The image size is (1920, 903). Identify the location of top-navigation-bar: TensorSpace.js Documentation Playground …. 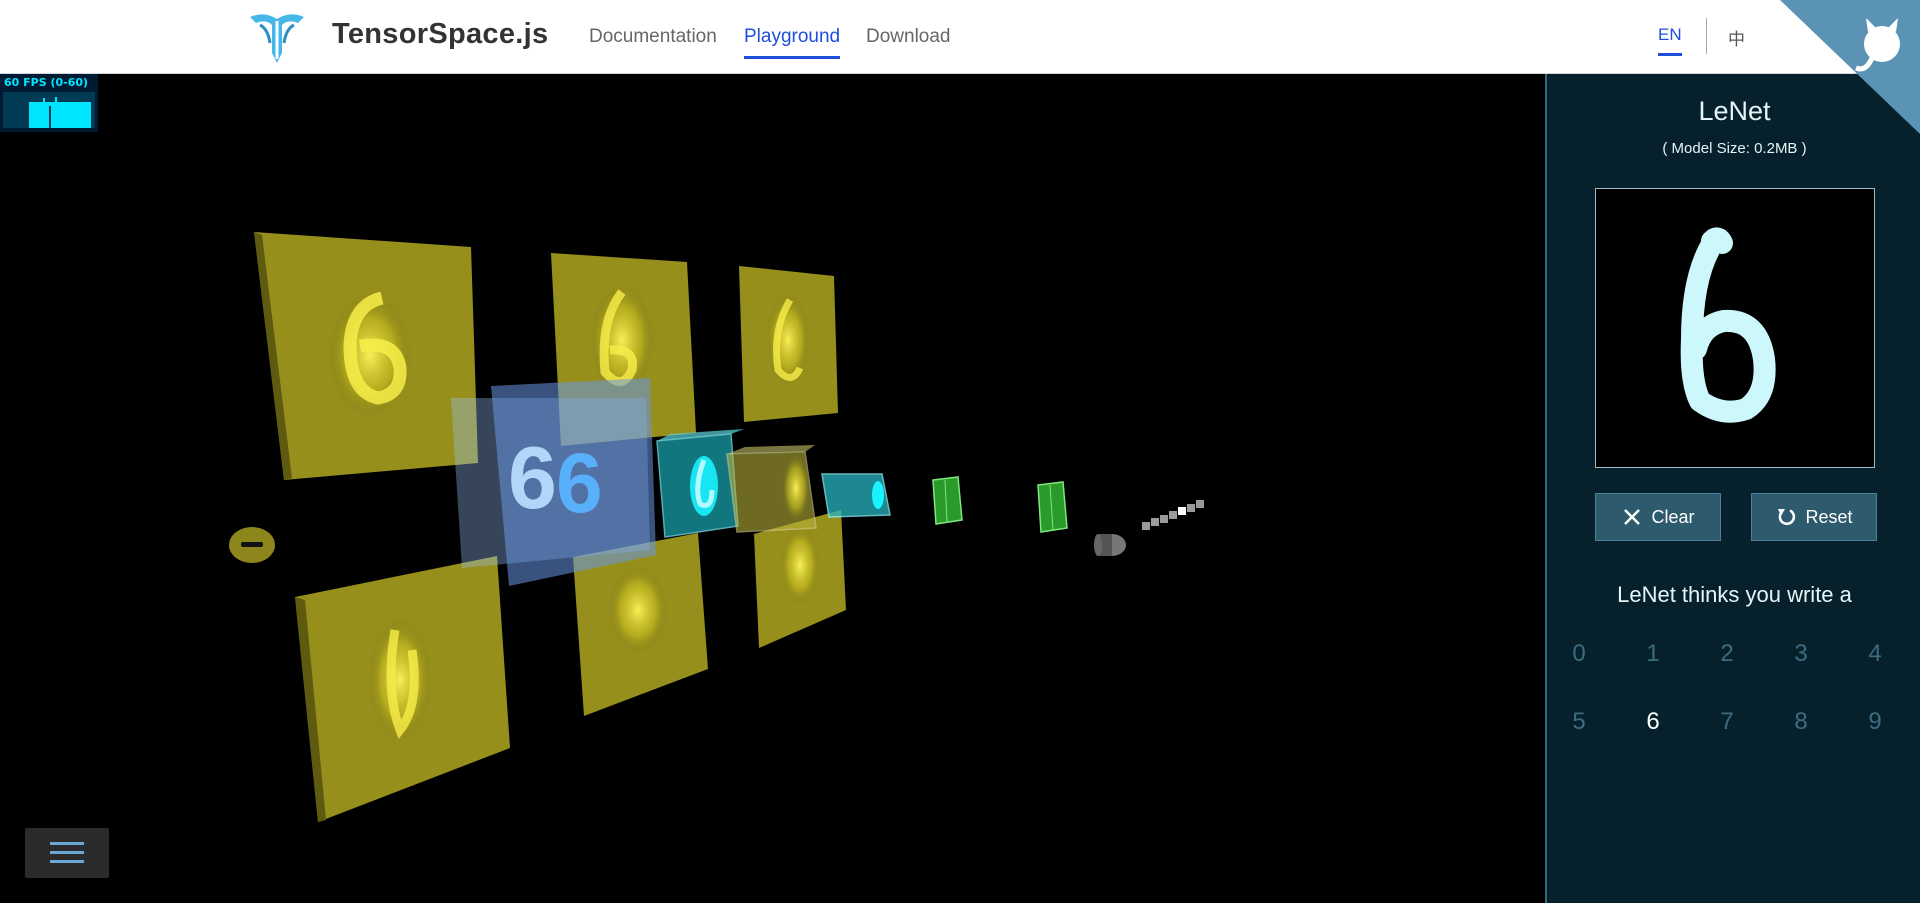
(960, 37).